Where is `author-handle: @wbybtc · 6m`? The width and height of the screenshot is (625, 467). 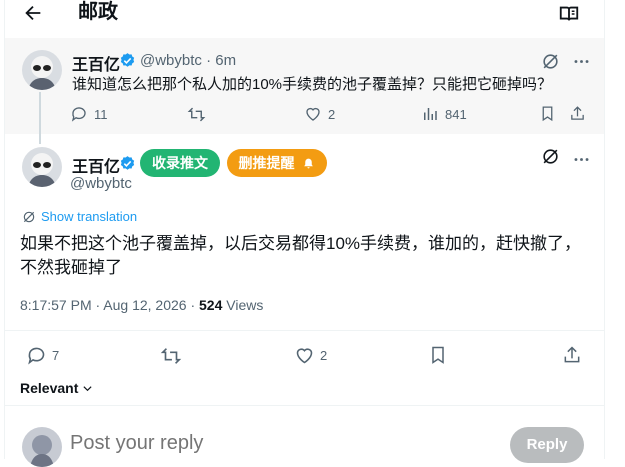 author-handle: @wbybtc · 6m is located at coordinates (188, 60).